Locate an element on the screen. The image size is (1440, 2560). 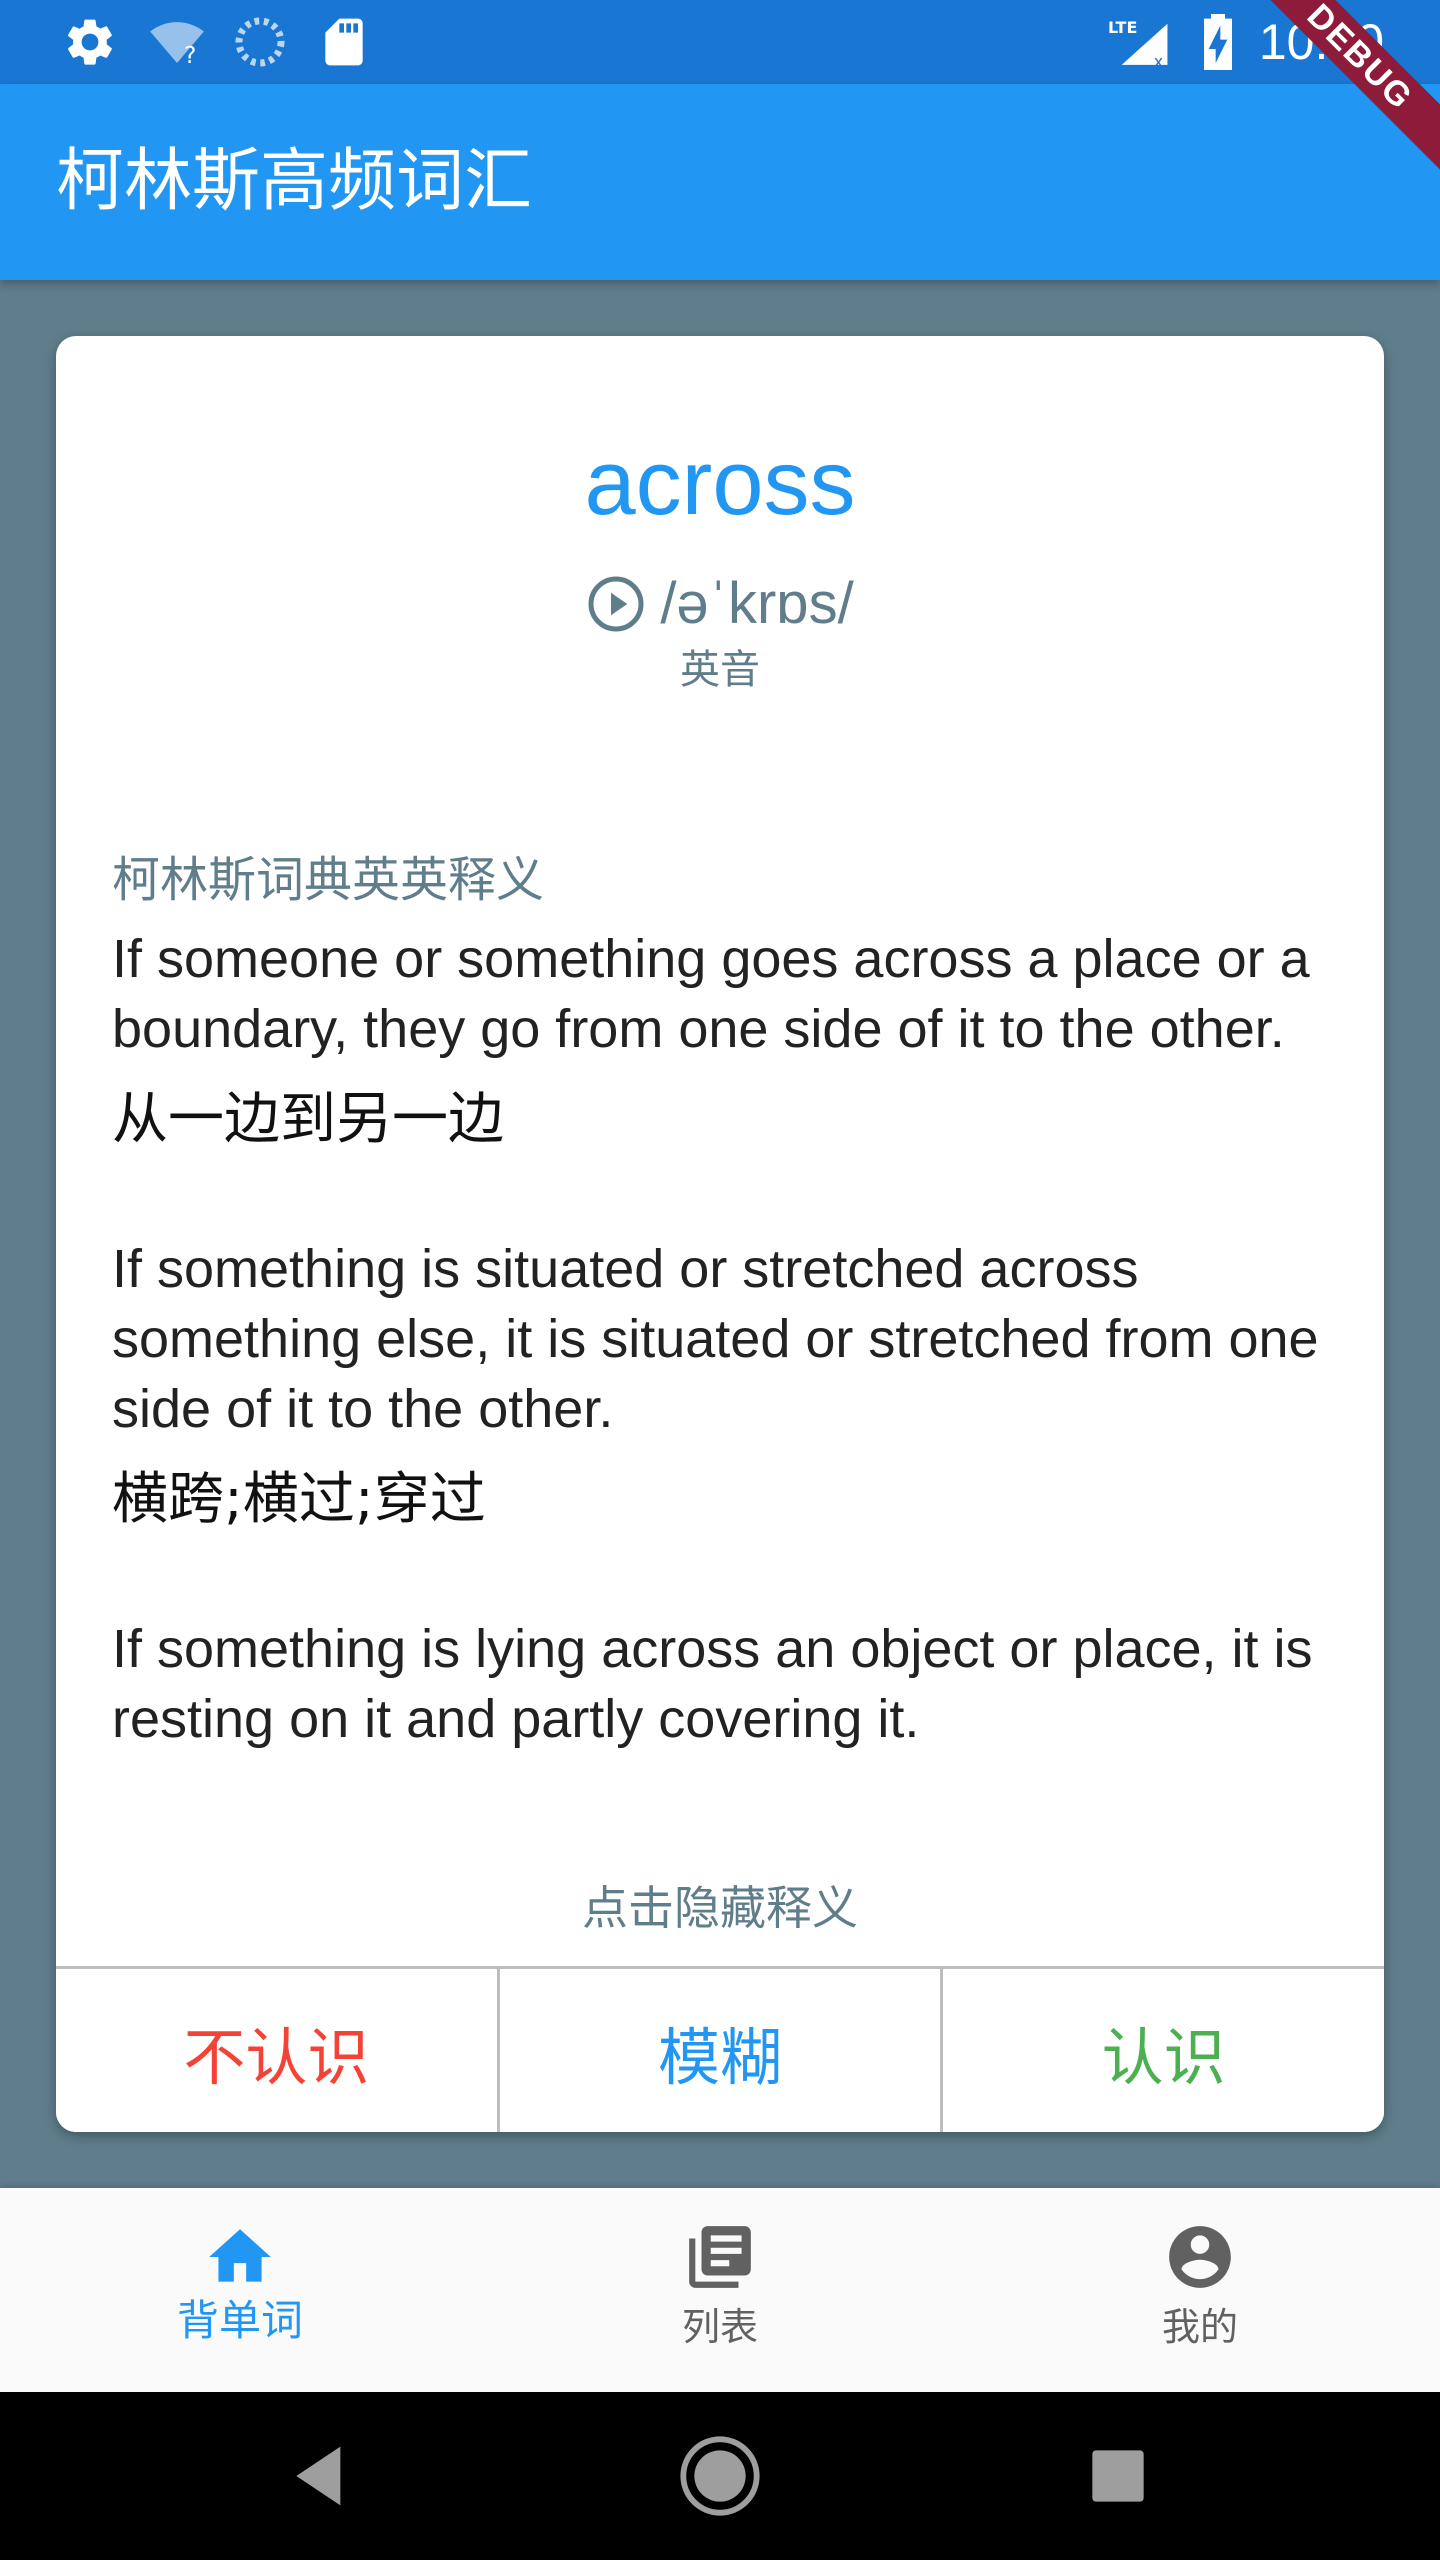
answer-button-row: 不认识 模糊 认识 is located at coordinates (720, 2049).